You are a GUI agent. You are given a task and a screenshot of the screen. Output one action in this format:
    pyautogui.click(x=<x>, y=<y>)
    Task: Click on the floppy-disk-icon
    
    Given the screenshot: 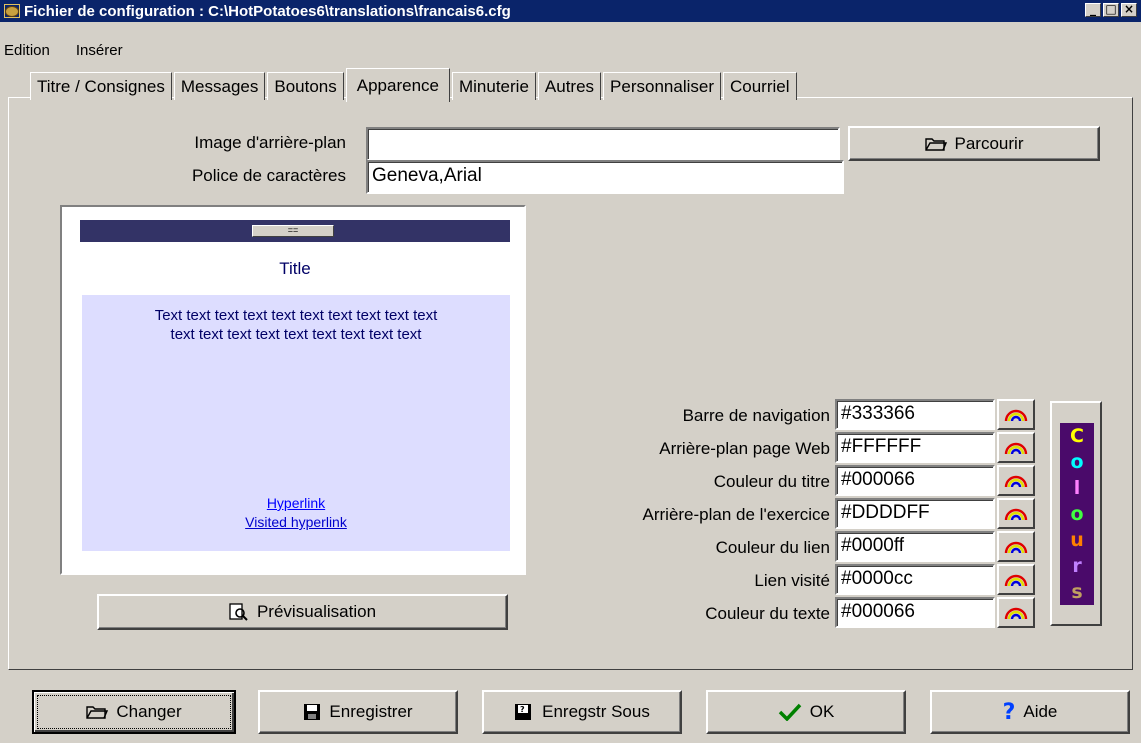 What is the action you would take?
    pyautogui.click(x=312, y=712)
    